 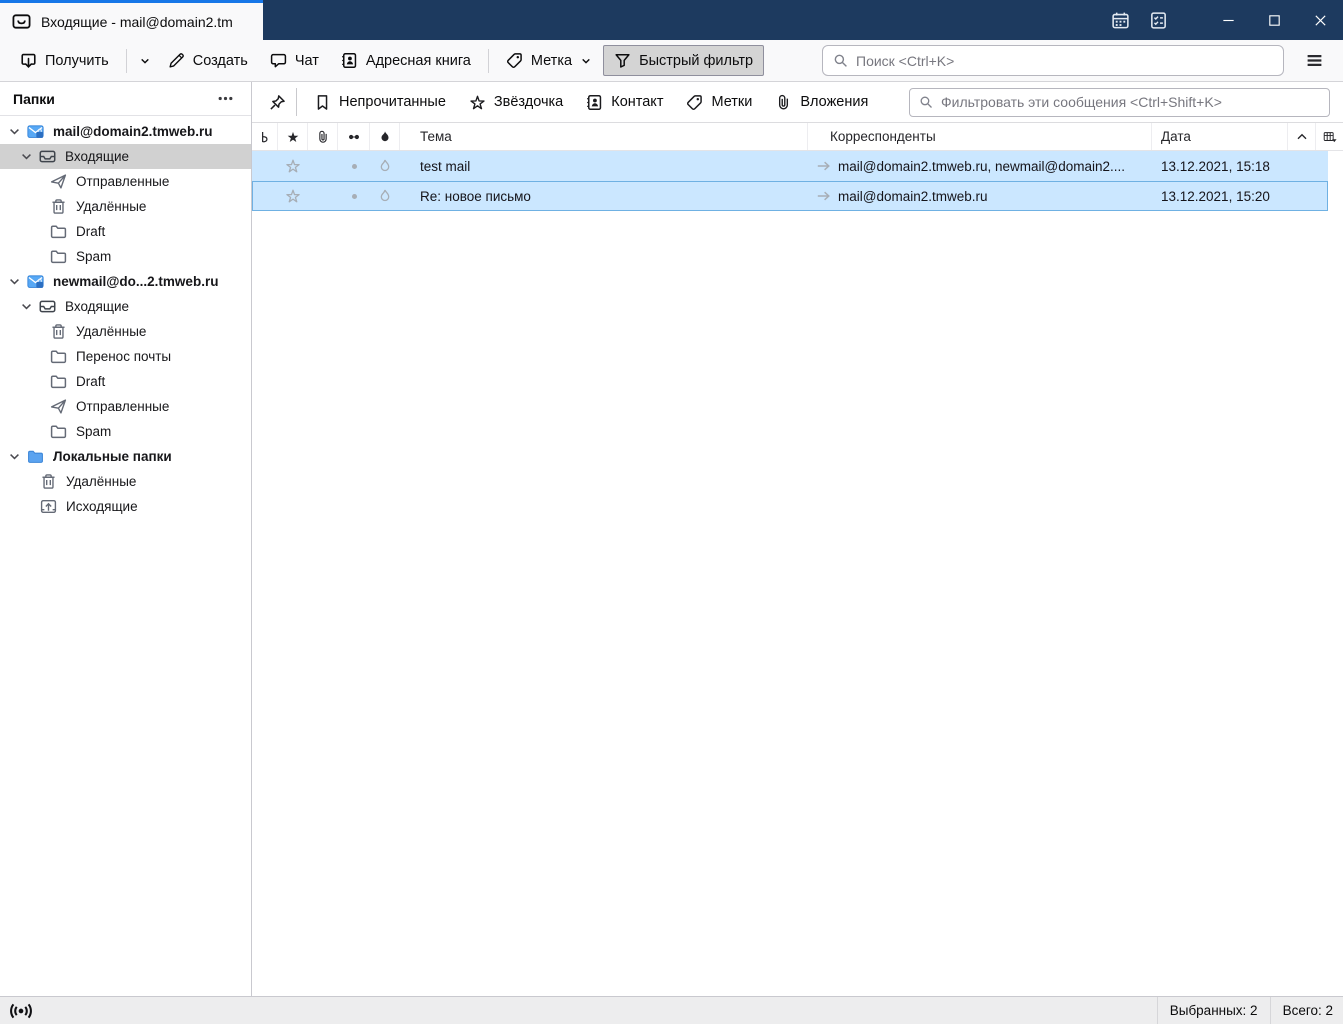 I want to click on filter-tags-button: Метки, so click(x=719, y=102).